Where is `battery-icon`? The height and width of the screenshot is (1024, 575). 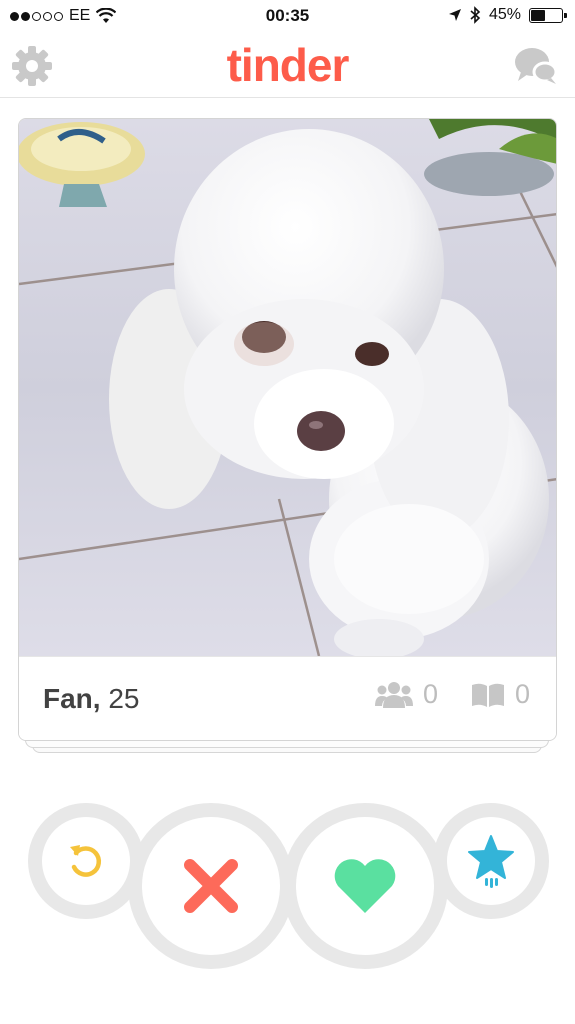
battery-icon is located at coordinates (548, 15).